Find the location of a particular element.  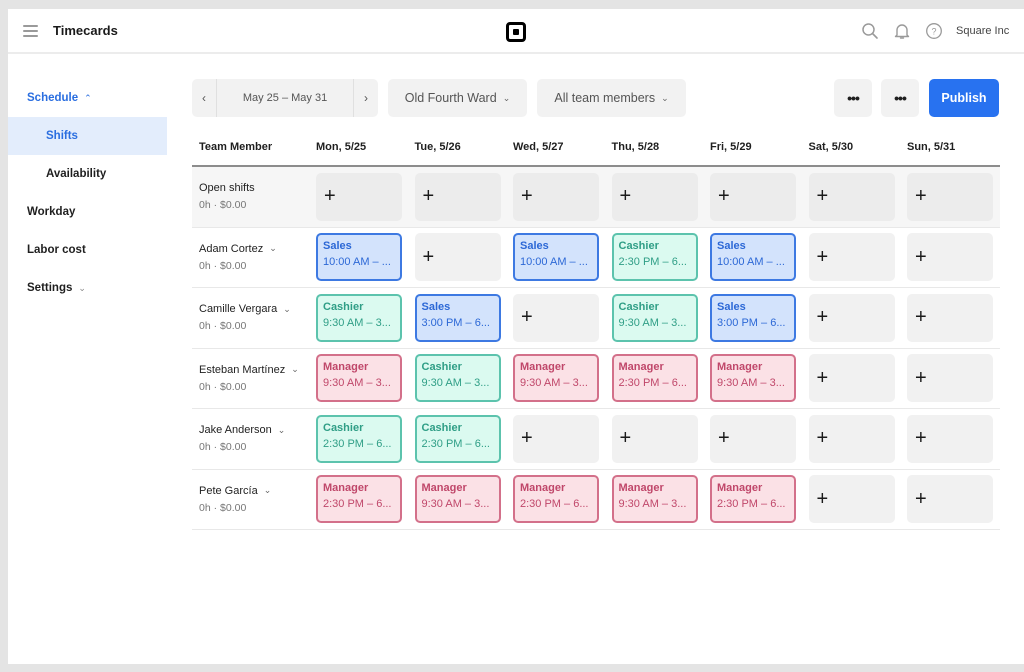

column-header-team-member: Team Member is located at coordinates (236, 147).